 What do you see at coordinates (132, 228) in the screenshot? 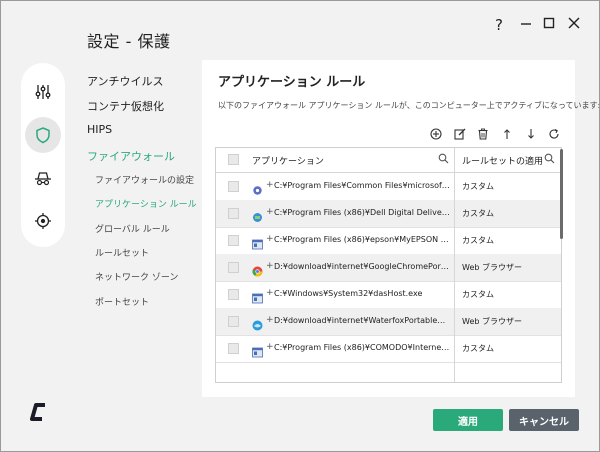
I see `nav-subitem-global-rules: グローバル ルール` at bounding box center [132, 228].